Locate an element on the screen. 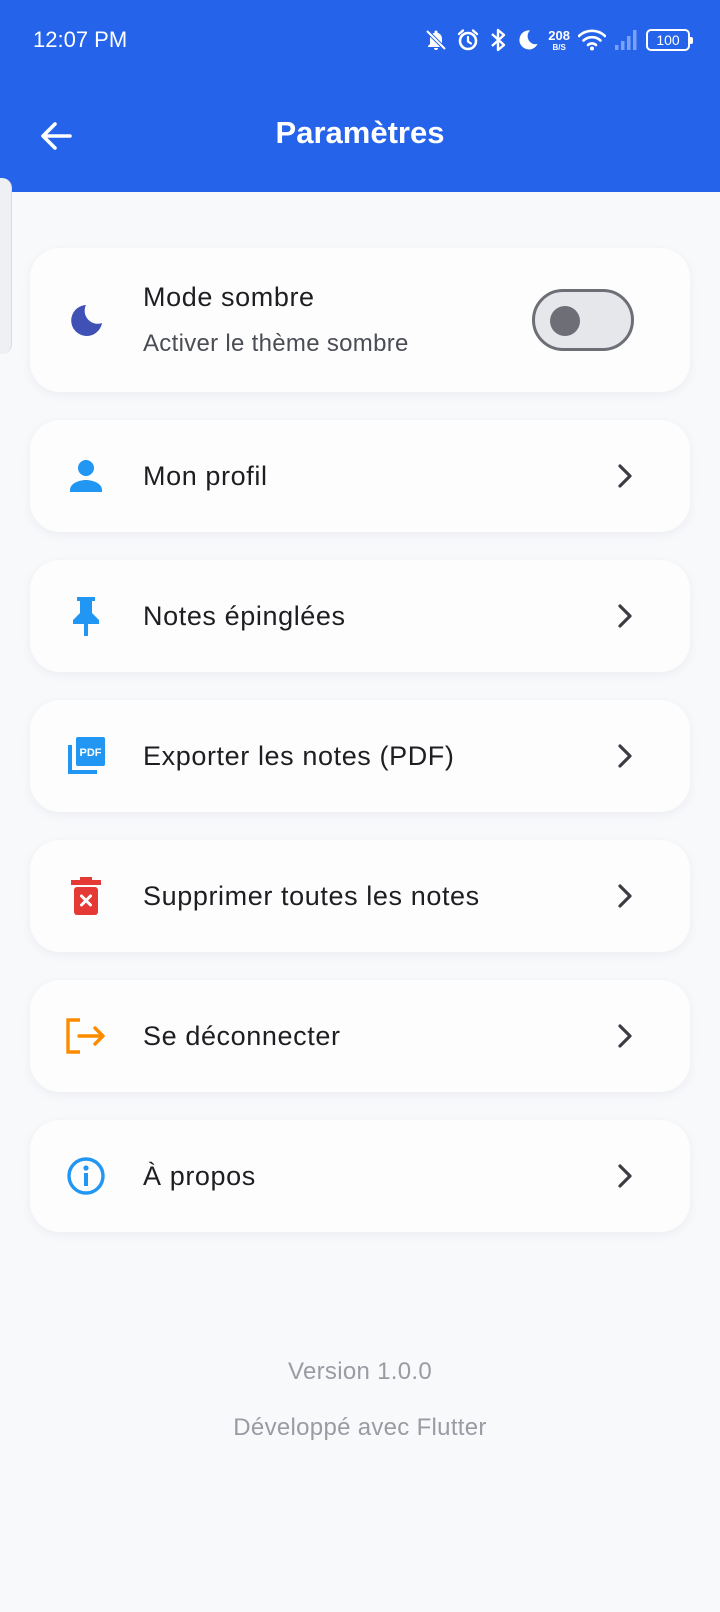  status-icons: 208 B/S 100 is located at coordinates (558, 40).